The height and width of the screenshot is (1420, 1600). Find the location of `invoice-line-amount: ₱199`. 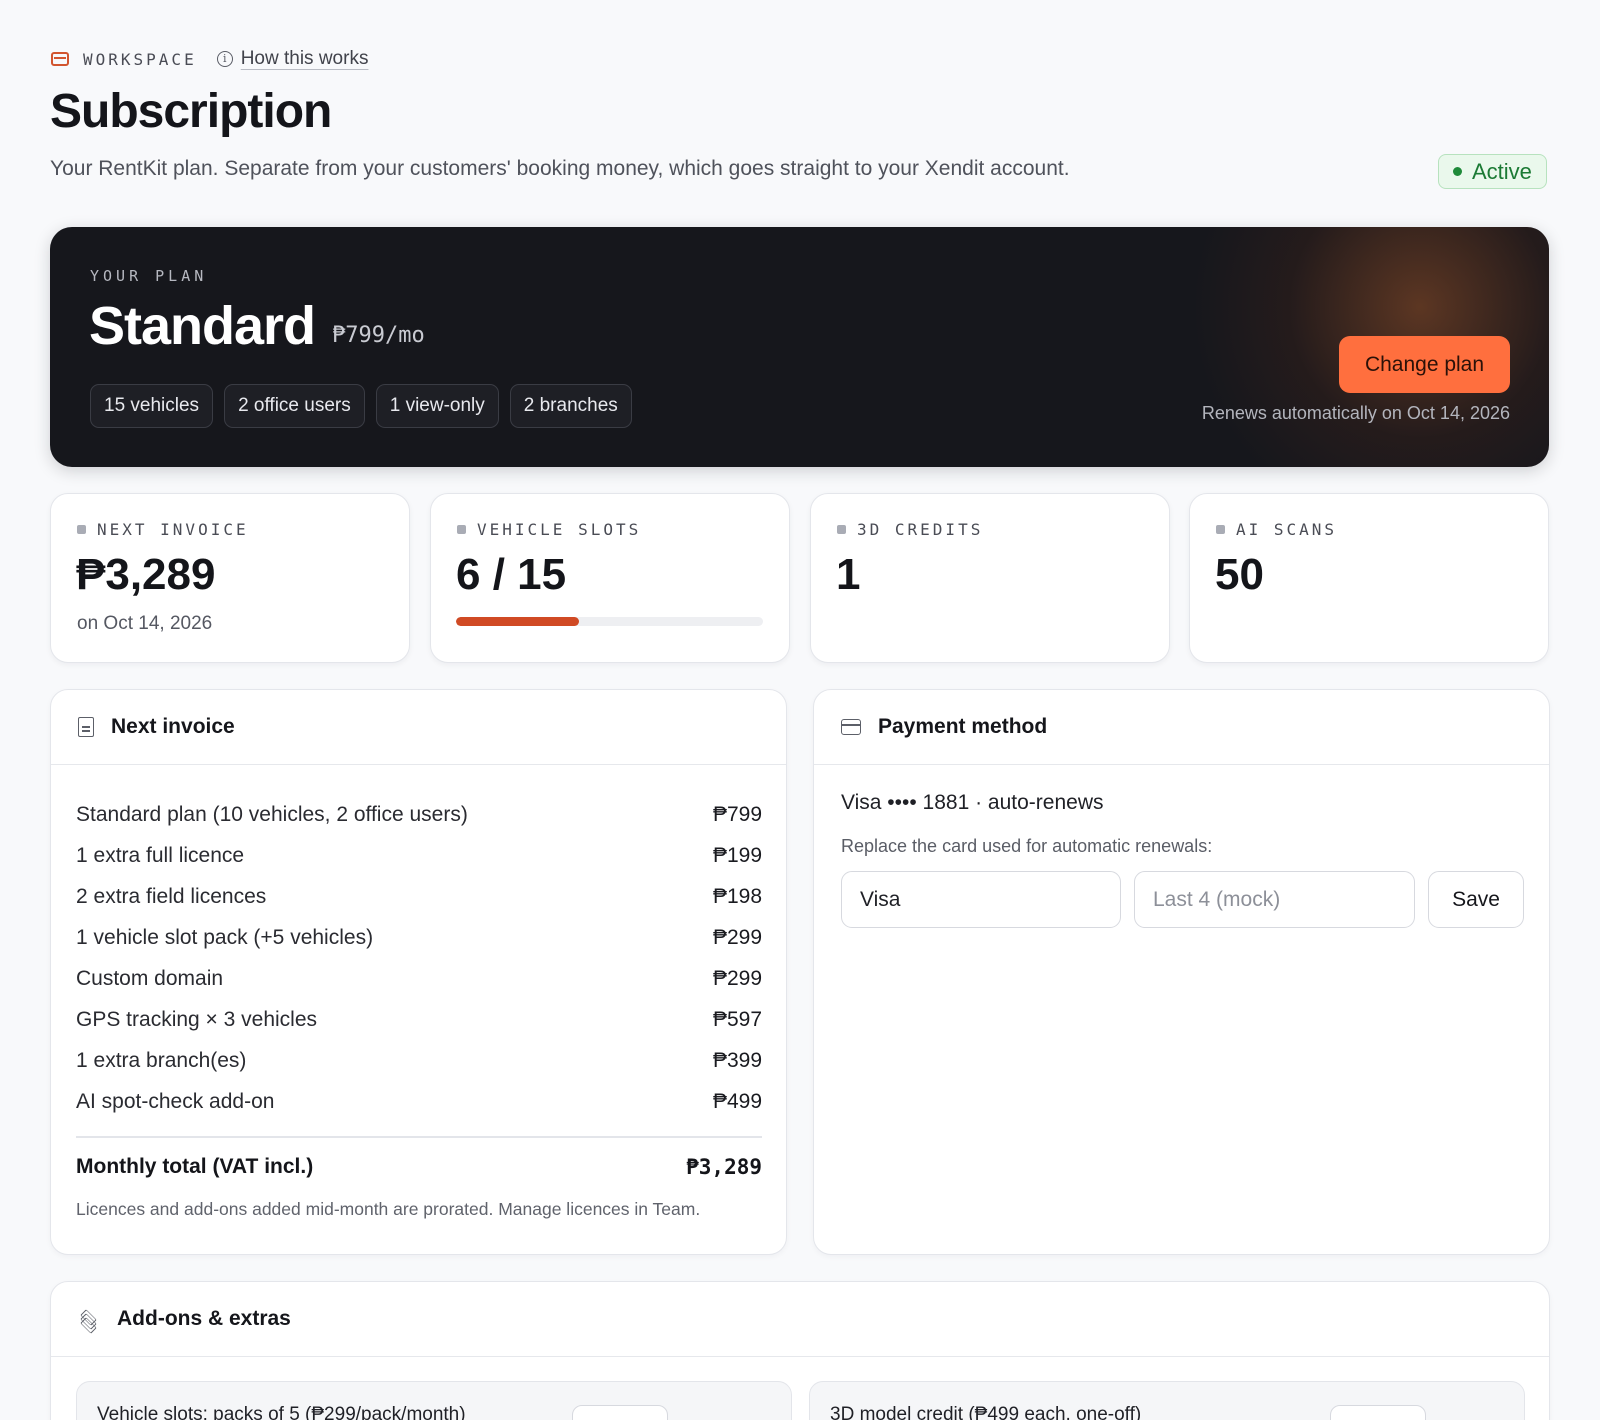

invoice-line-amount: ₱199 is located at coordinates (737, 855).